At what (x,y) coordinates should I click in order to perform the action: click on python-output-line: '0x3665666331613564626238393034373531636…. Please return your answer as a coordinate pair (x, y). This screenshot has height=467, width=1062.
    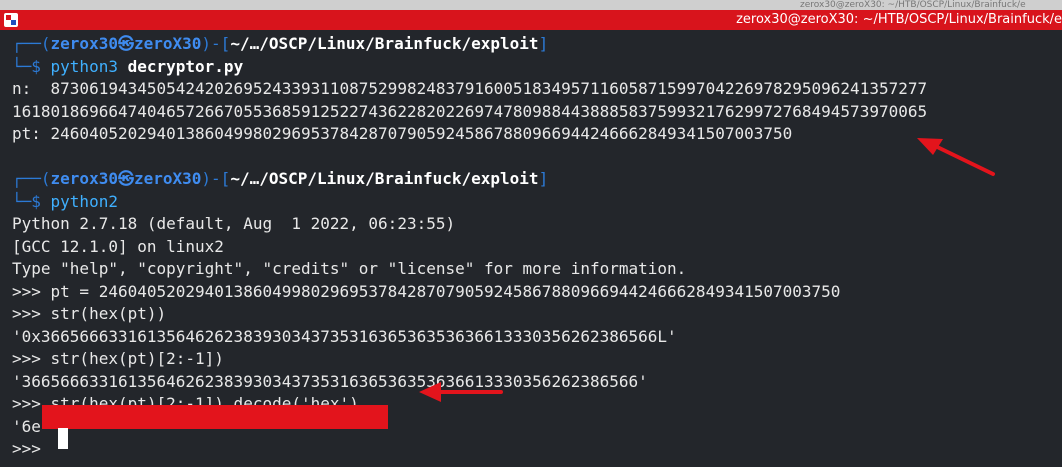
    Looking at the image, I should click on (344, 336).